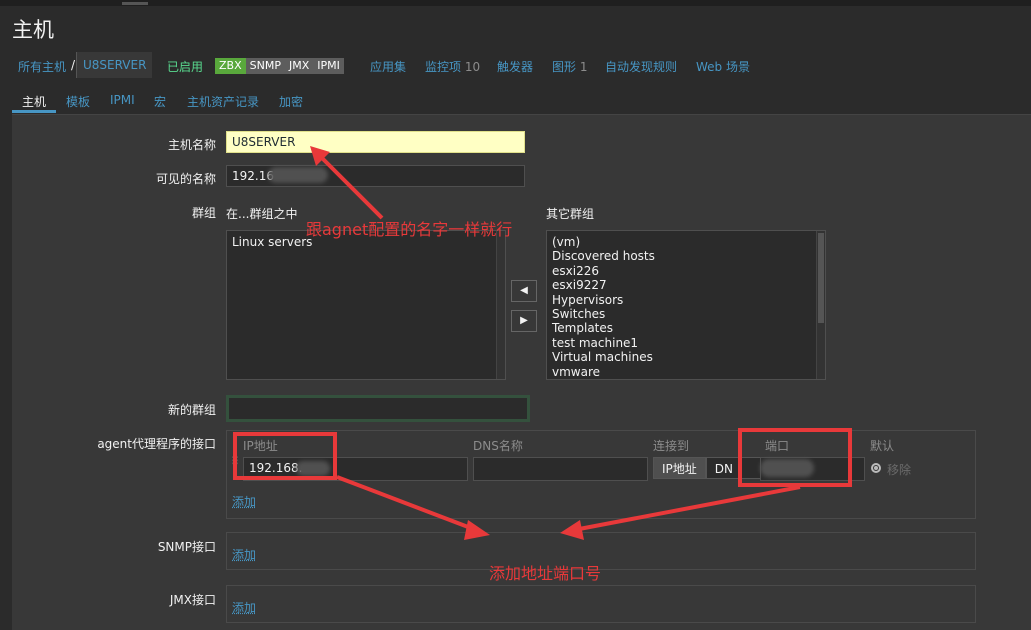 The width and height of the screenshot is (1031, 630). What do you see at coordinates (572, 530) in the screenshot?
I see `arrow-head-port` at bounding box center [572, 530].